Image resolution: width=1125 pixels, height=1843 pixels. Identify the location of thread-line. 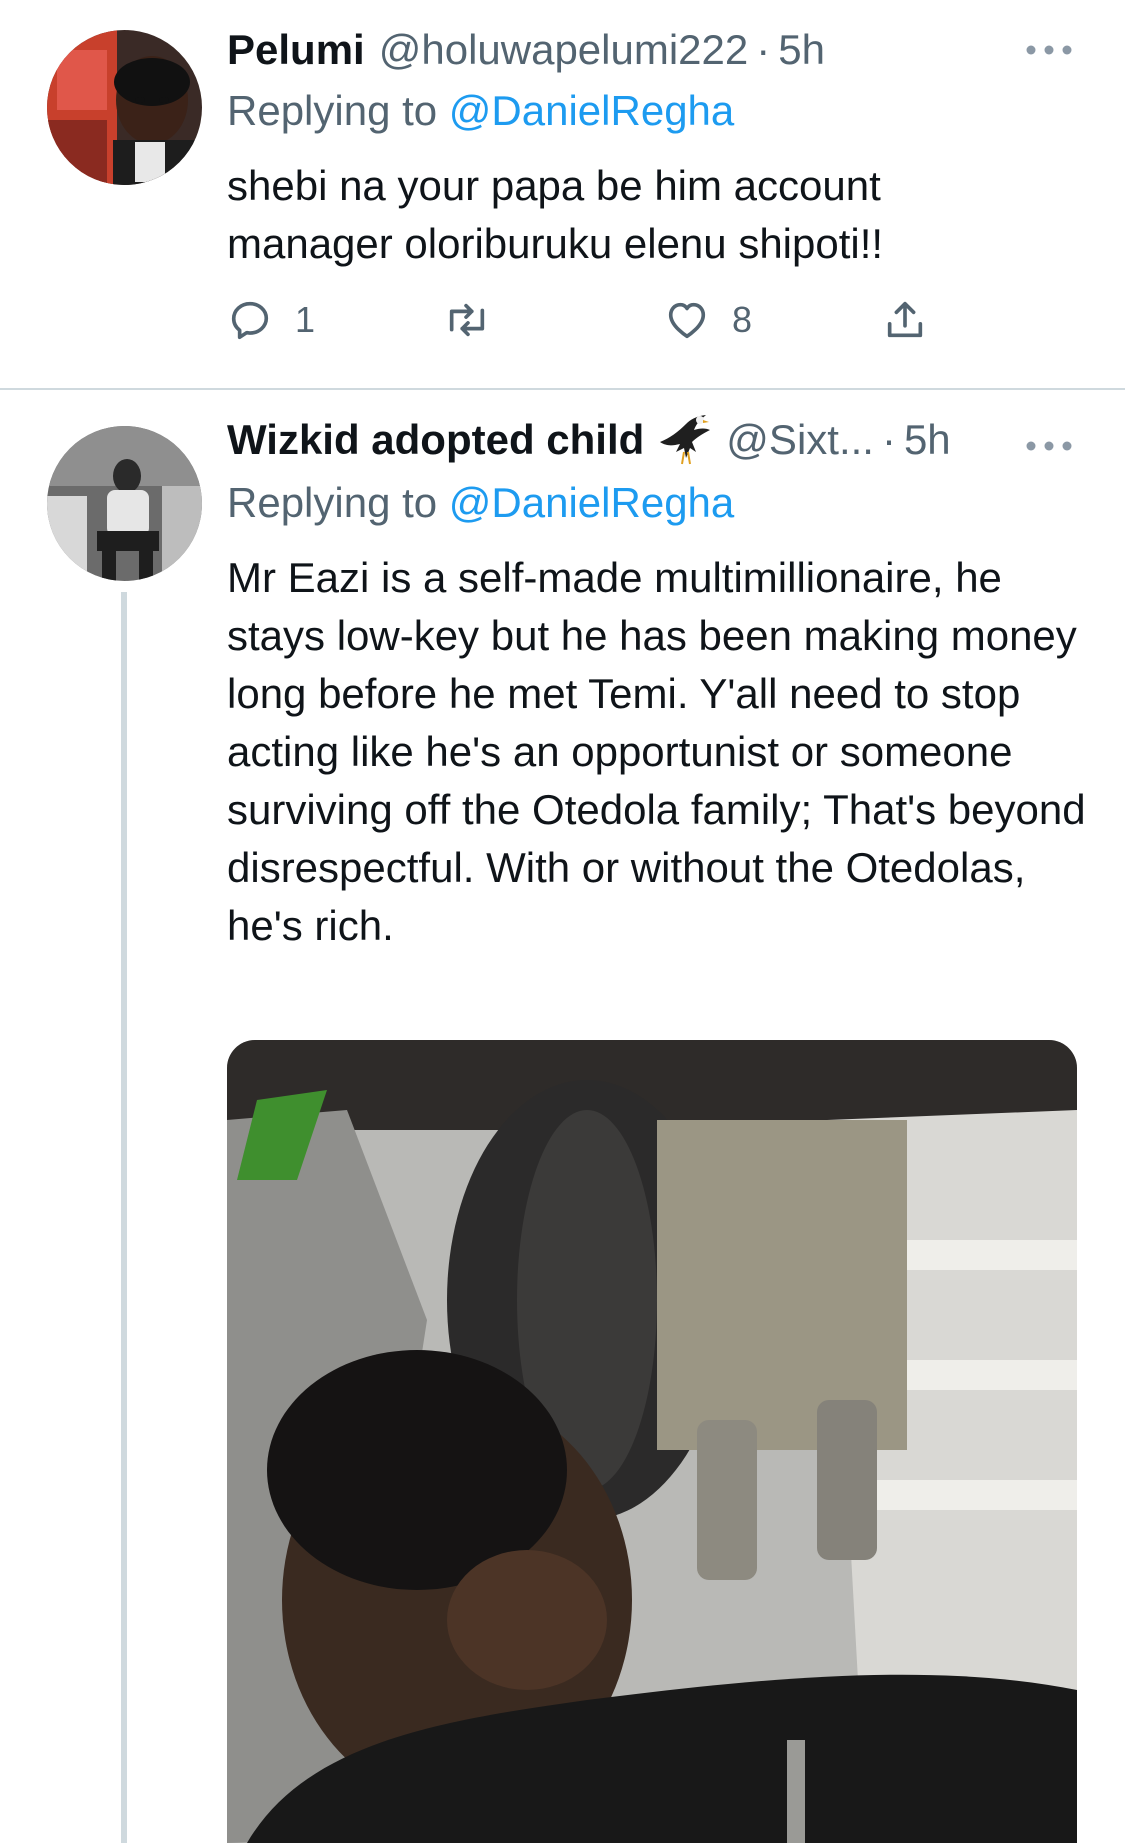
(124, 1217).